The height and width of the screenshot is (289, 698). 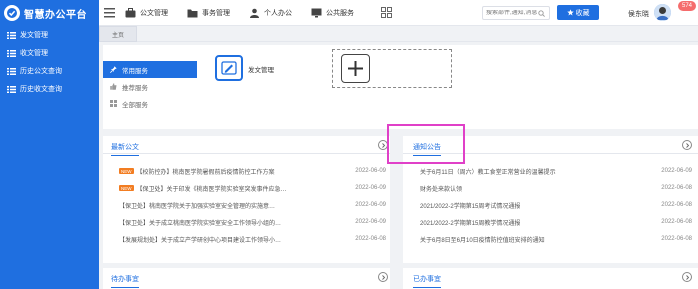 What do you see at coordinates (34, 35) in the screenshot?
I see `sidebar-item-label: 发文管理` at bounding box center [34, 35].